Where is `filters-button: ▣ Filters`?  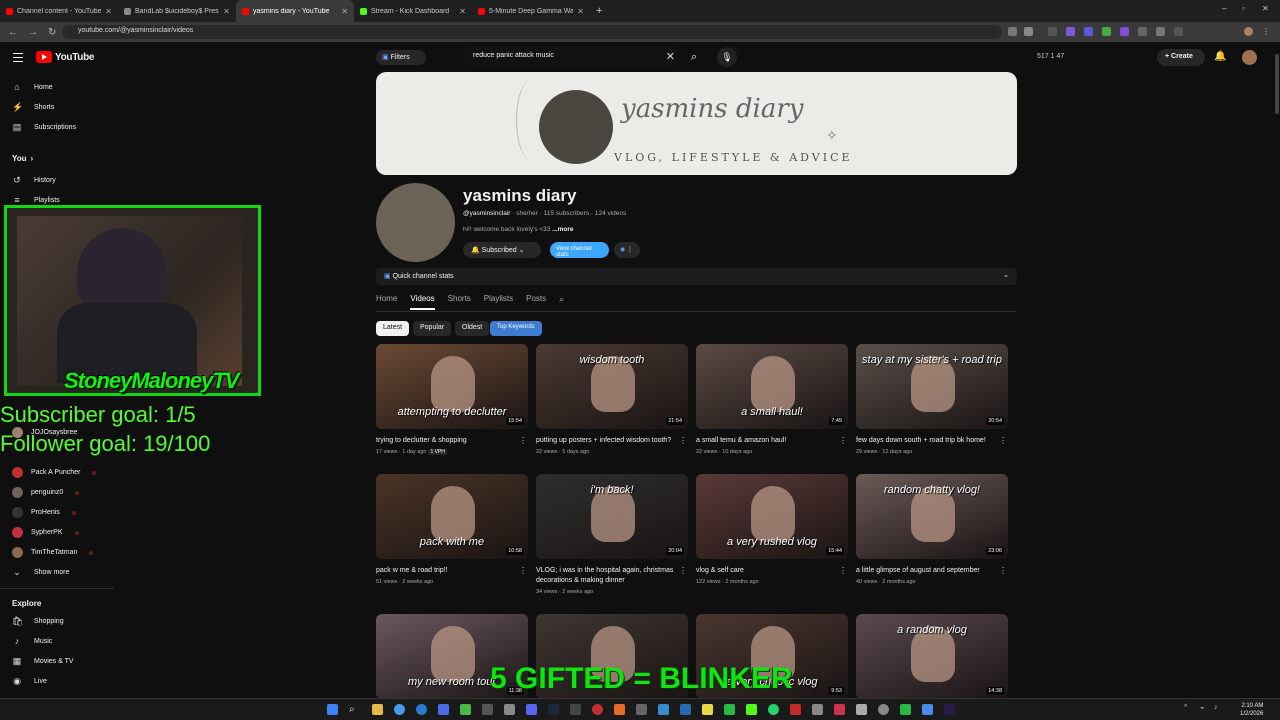
filters-button: ▣ Filters is located at coordinates (401, 57).